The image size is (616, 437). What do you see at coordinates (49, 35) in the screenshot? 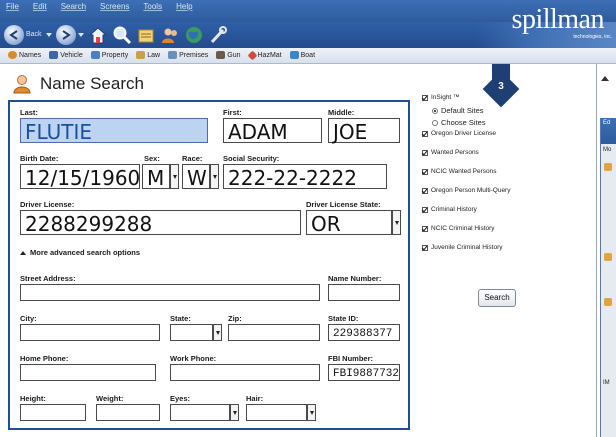
I see `back-dropdown-icon` at bounding box center [49, 35].